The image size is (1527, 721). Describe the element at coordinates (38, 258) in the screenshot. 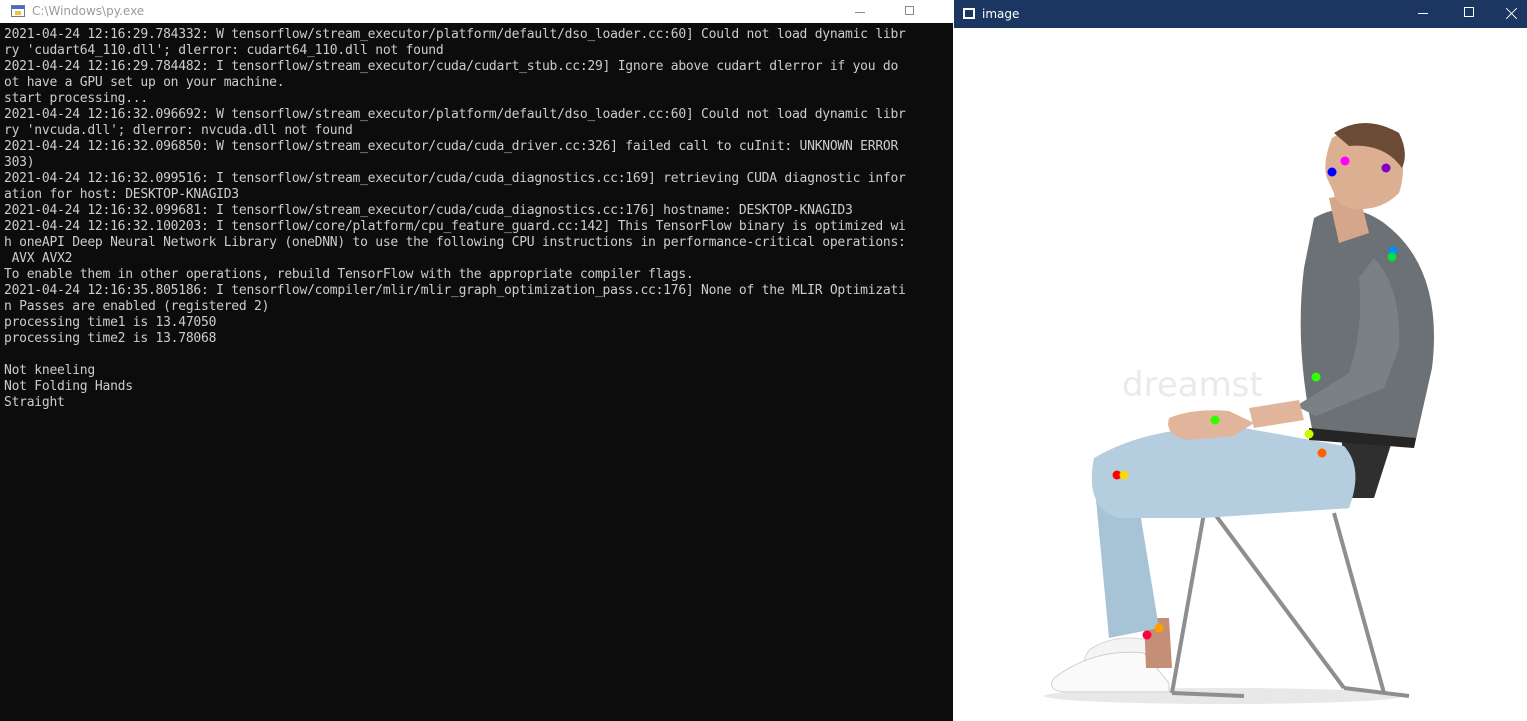

I see `console-line: AVX AVX2` at that location.